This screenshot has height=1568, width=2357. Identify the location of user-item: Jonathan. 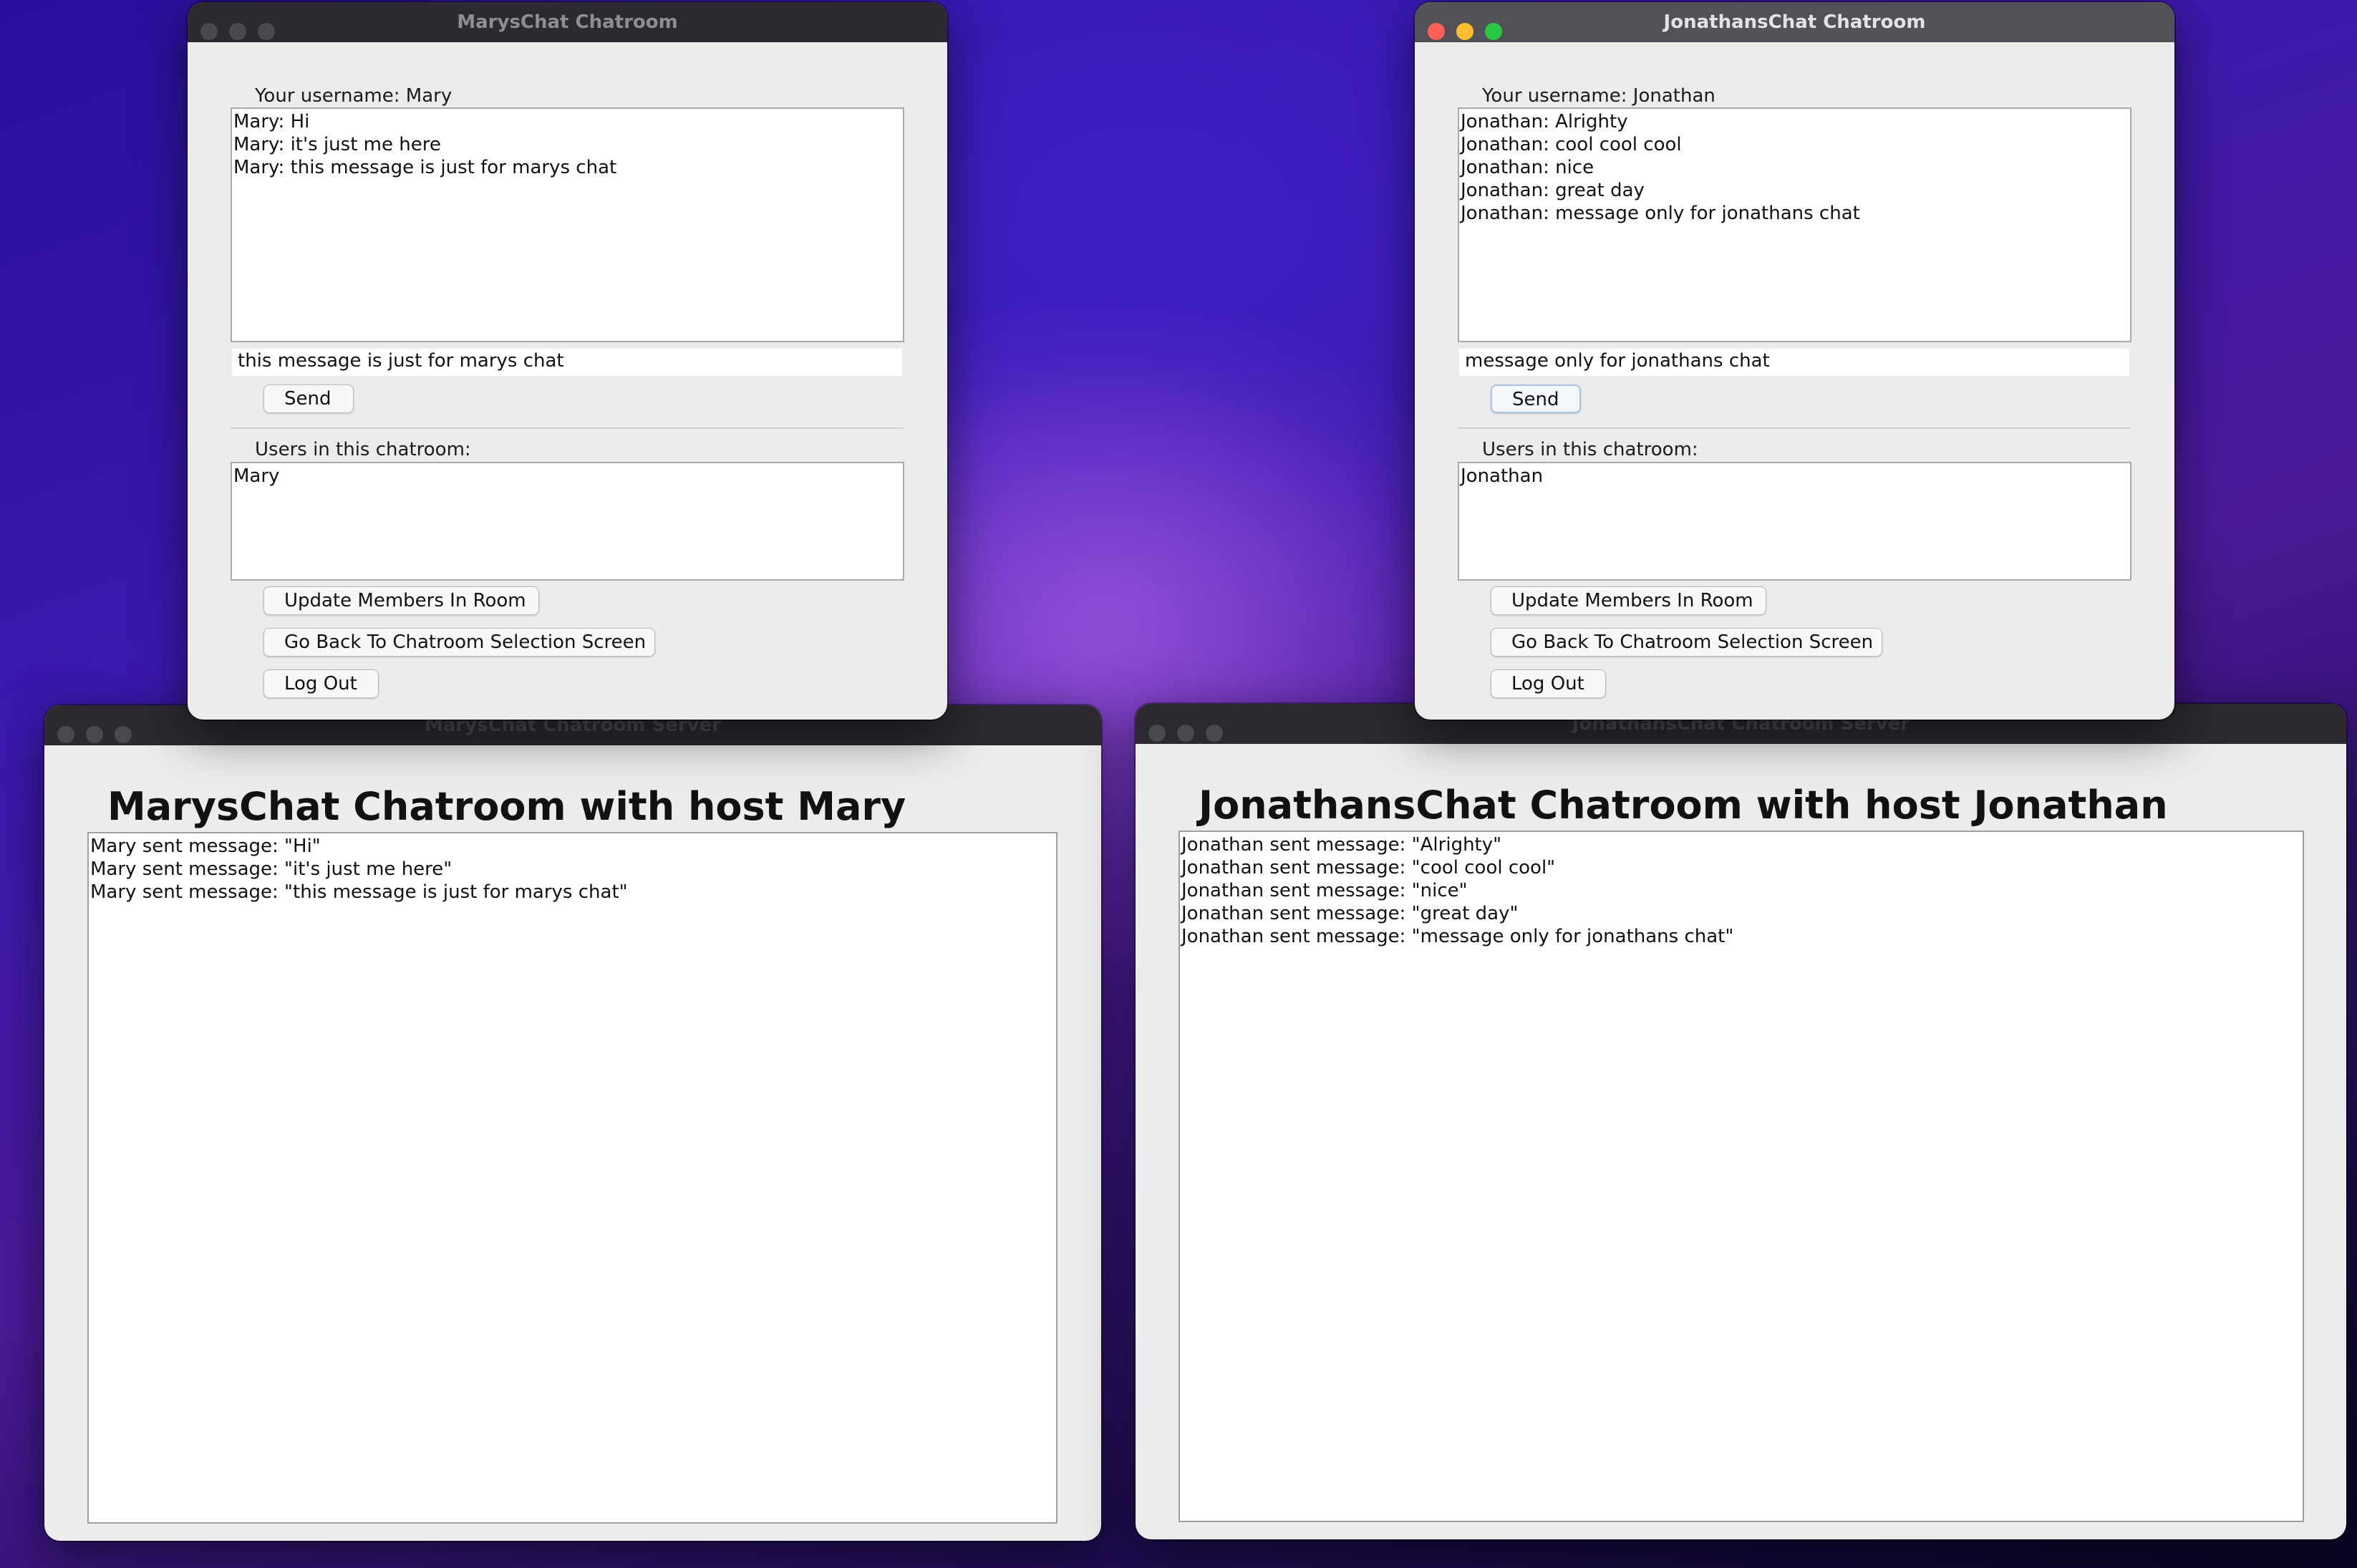
(1502, 476).